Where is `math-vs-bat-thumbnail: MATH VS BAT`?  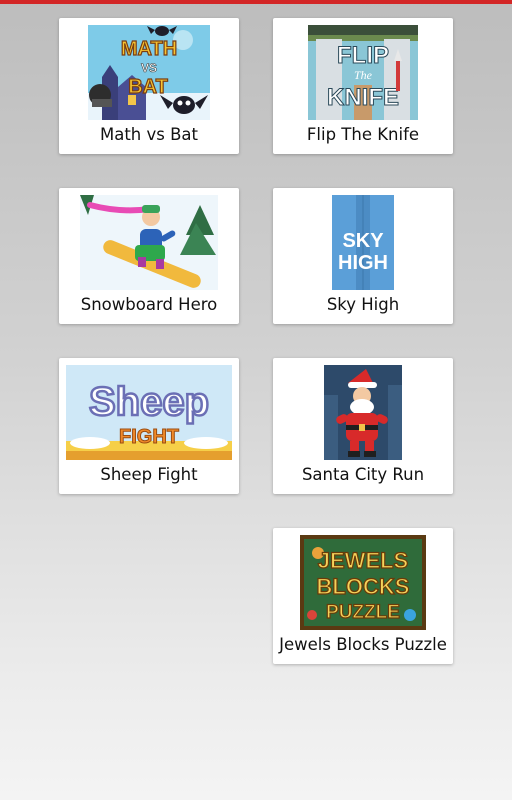 math-vs-bat-thumbnail: MATH VS BAT is located at coordinates (149, 72).